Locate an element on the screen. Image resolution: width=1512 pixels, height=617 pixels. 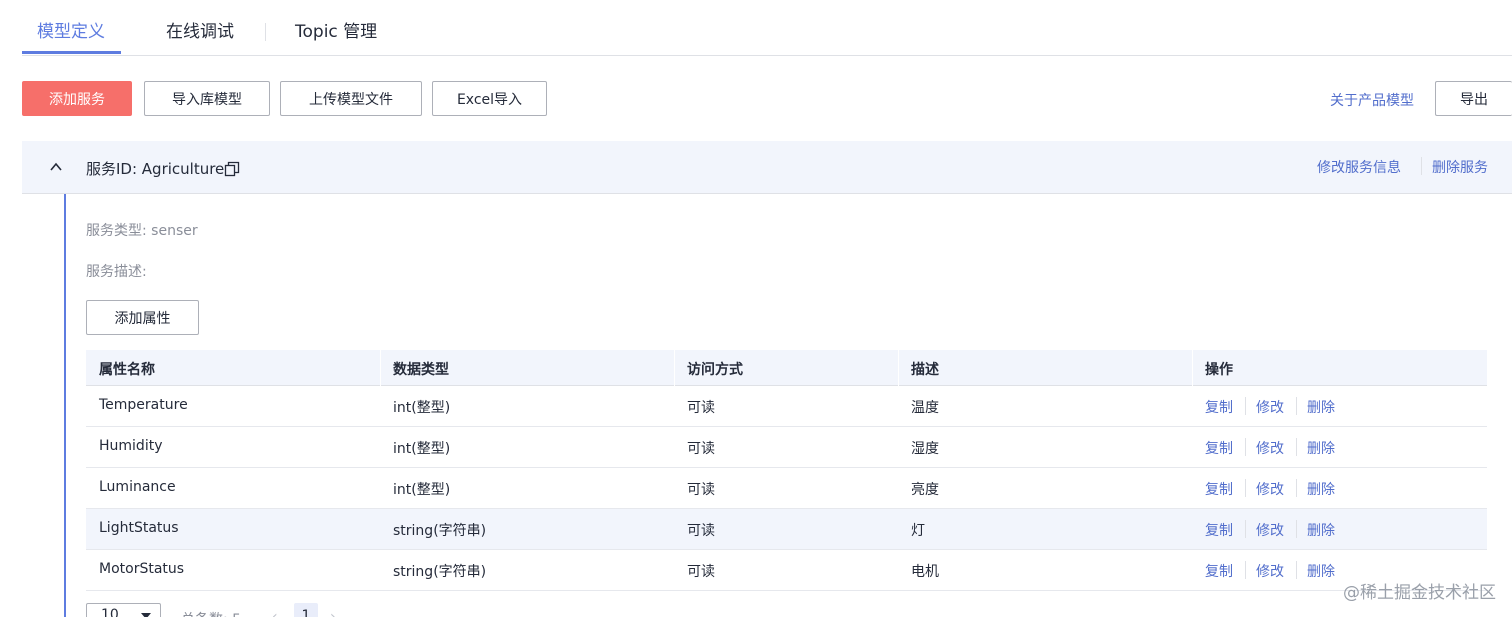
export-button: 导出 is located at coordinates (1473, 98).